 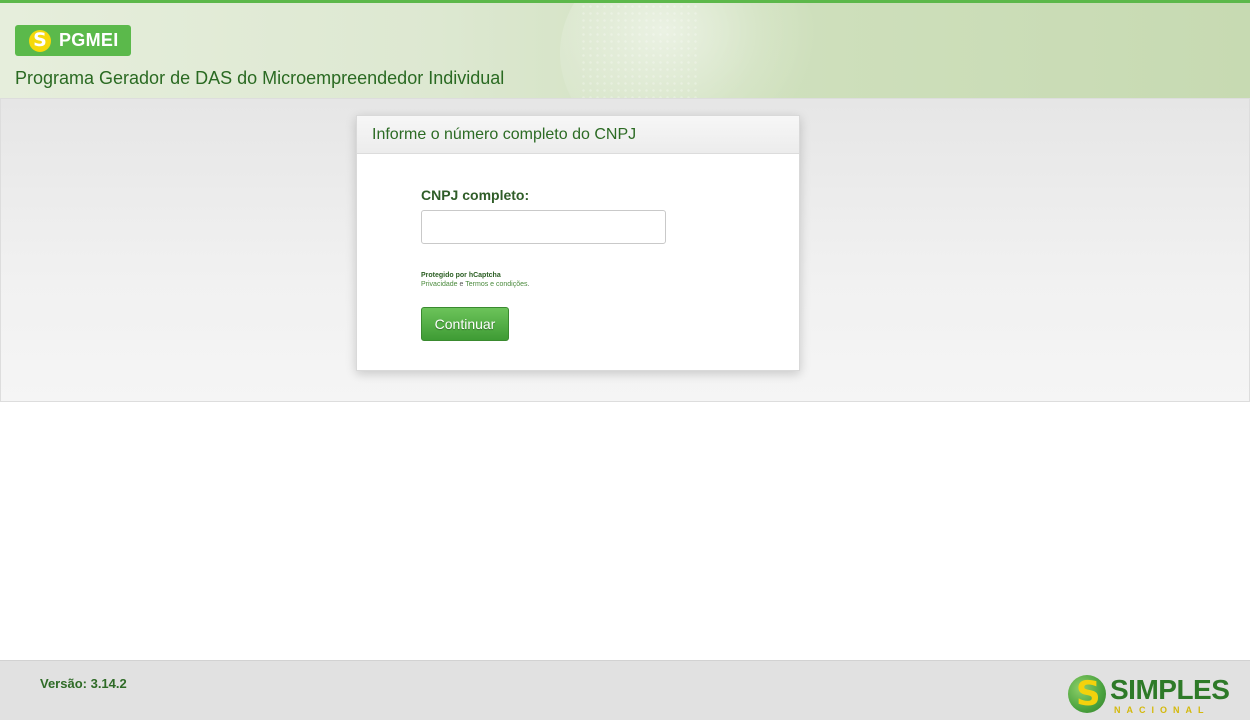 I want to click on card-header: Informe o número completo do CNPJ, so click(x=578, y=135).